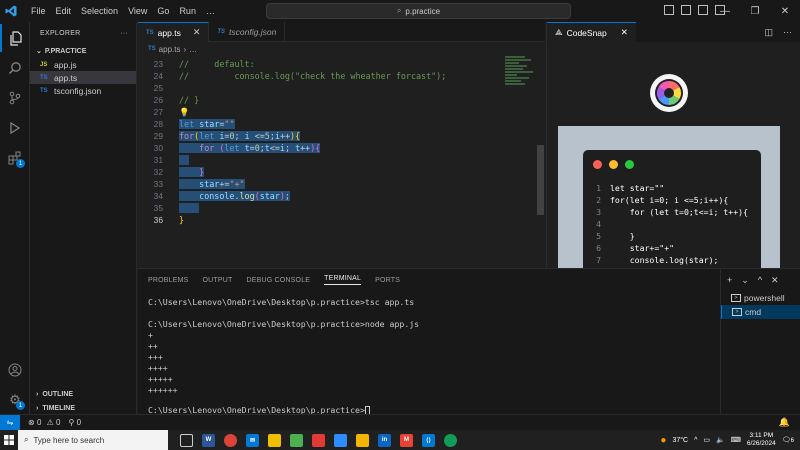 The width and height of the screenshot is (800, 450). I want to click on clock: 3:11 PM 6/26/2024, so click(761, 440).